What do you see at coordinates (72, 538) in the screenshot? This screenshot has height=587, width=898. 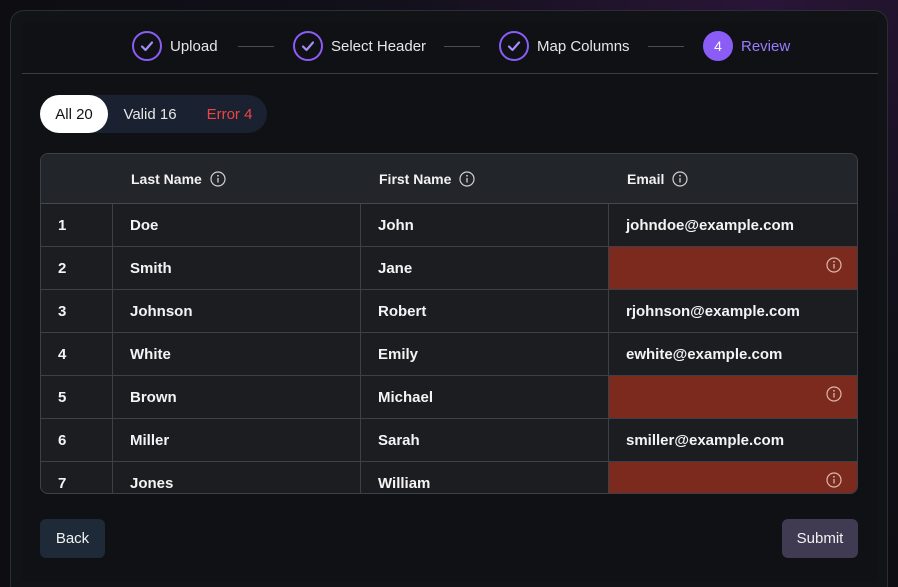 I see `back-button: Back` at bounding box center [72, 538].